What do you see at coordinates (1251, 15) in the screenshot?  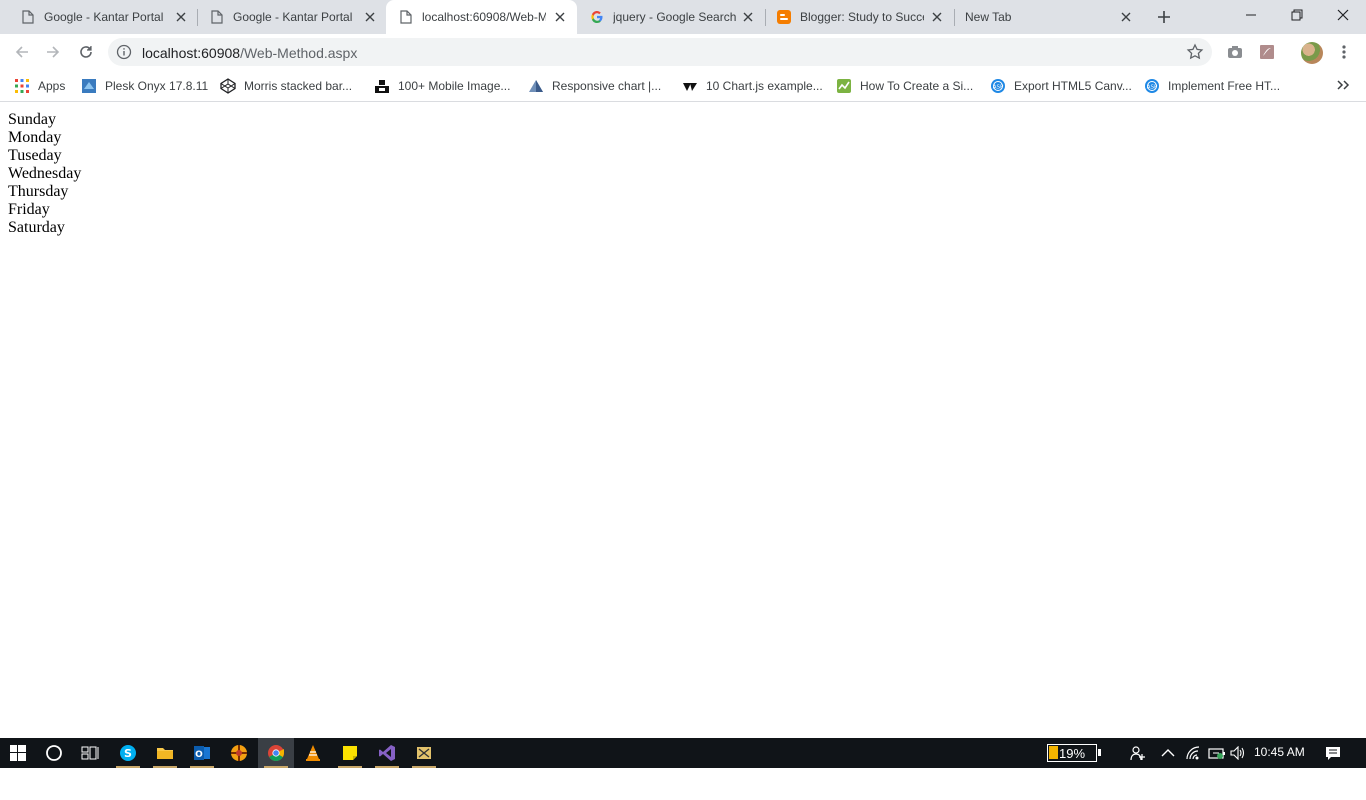 I see `minimize-button` at bounding box center [1251, 15].